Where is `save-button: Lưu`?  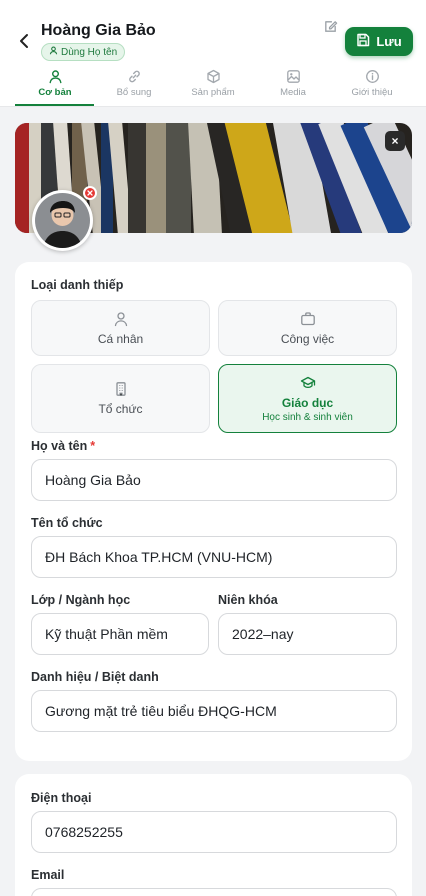
save-button: Lưu is located at coordinates (379, 41).